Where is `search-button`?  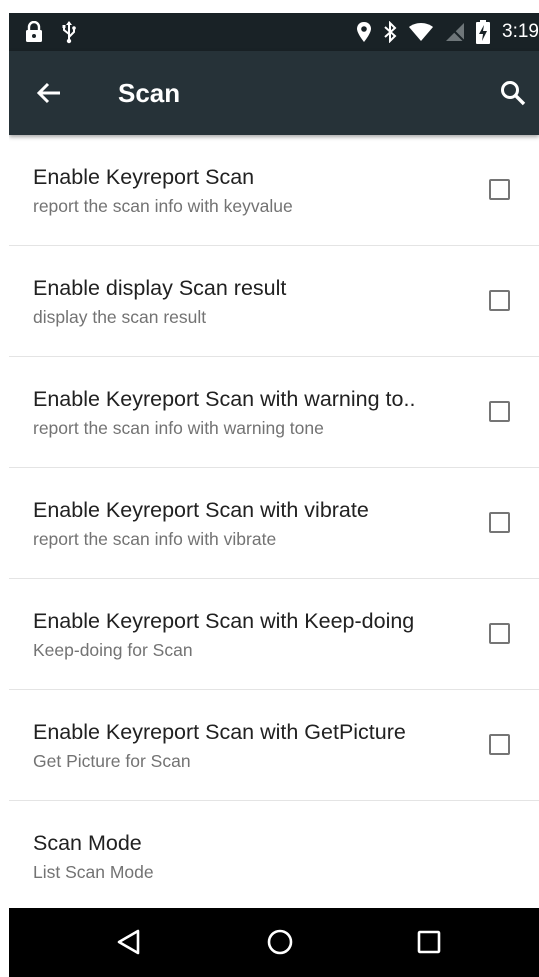 search-button is located at coordinates (513, 93).